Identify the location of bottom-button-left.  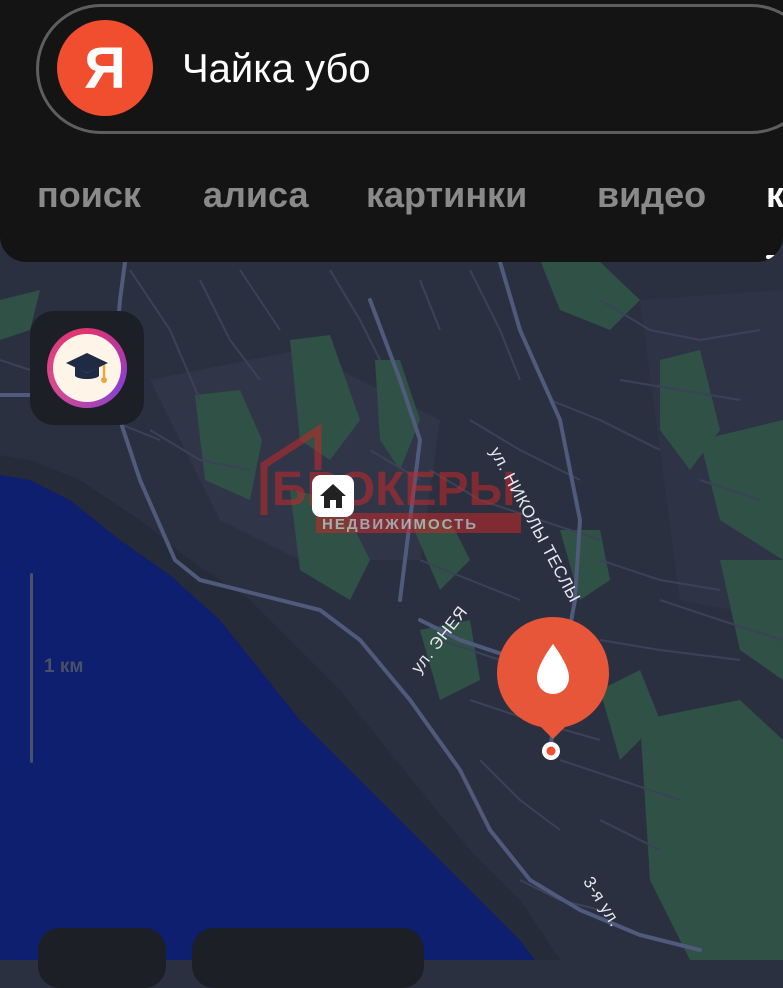
(102, 958).